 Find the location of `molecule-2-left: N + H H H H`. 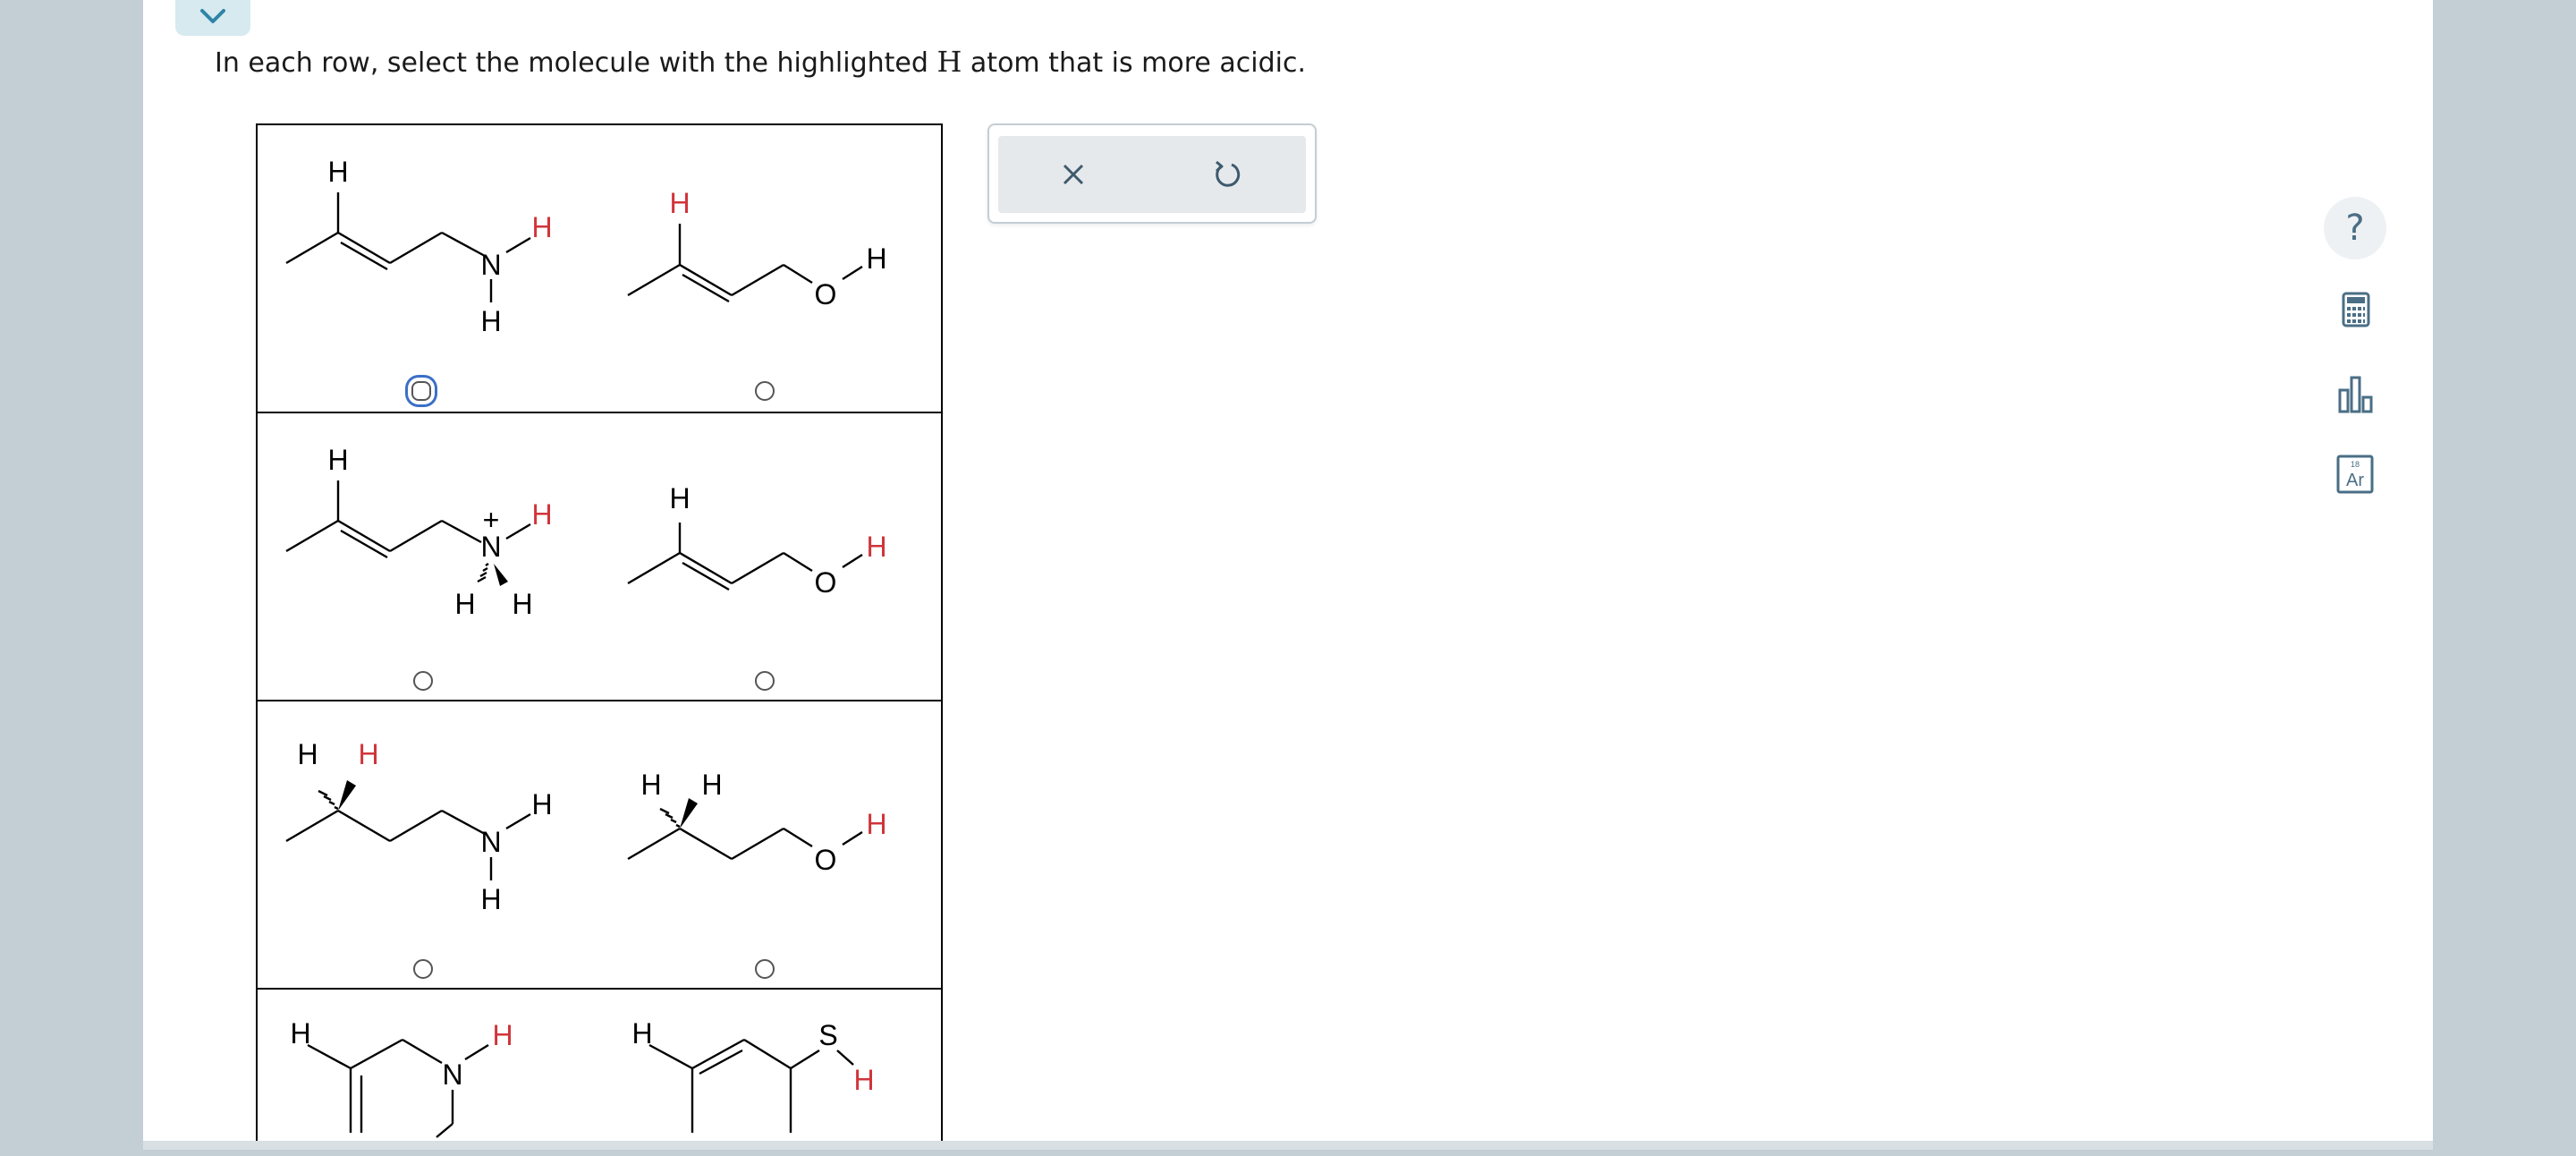

molecule-2-left: N + H H H H is located at coordinates (419, 532).